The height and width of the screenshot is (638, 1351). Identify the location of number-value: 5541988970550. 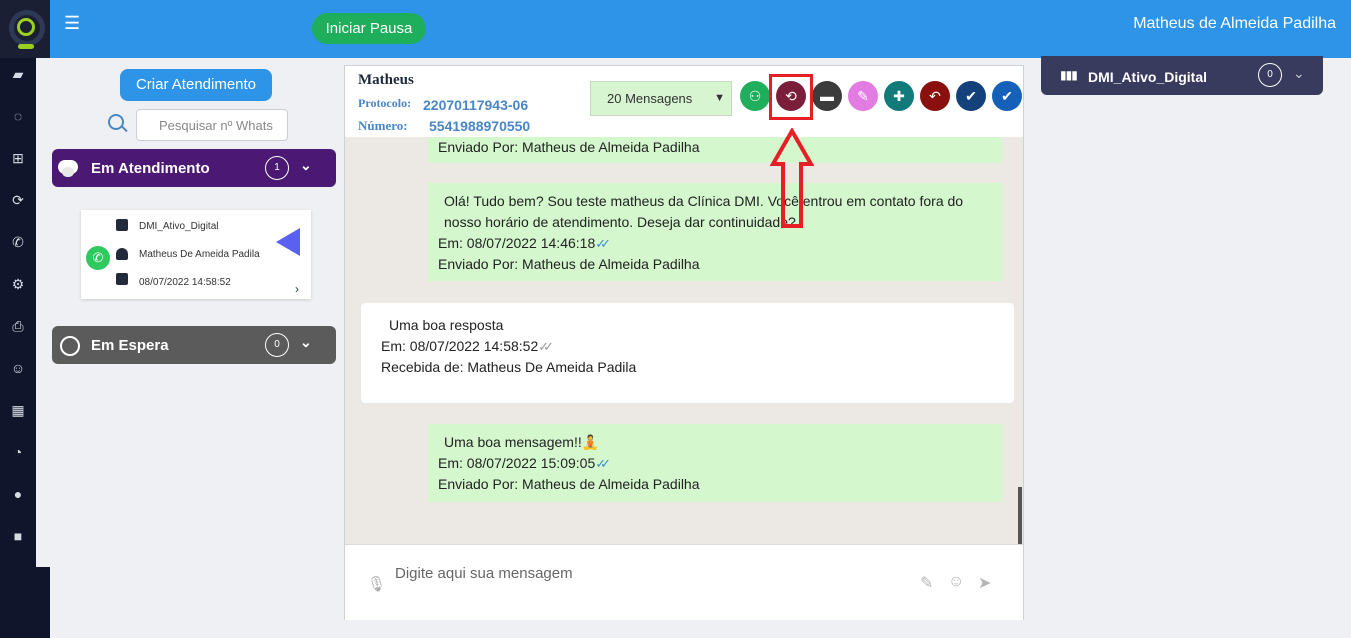
(480, 126).